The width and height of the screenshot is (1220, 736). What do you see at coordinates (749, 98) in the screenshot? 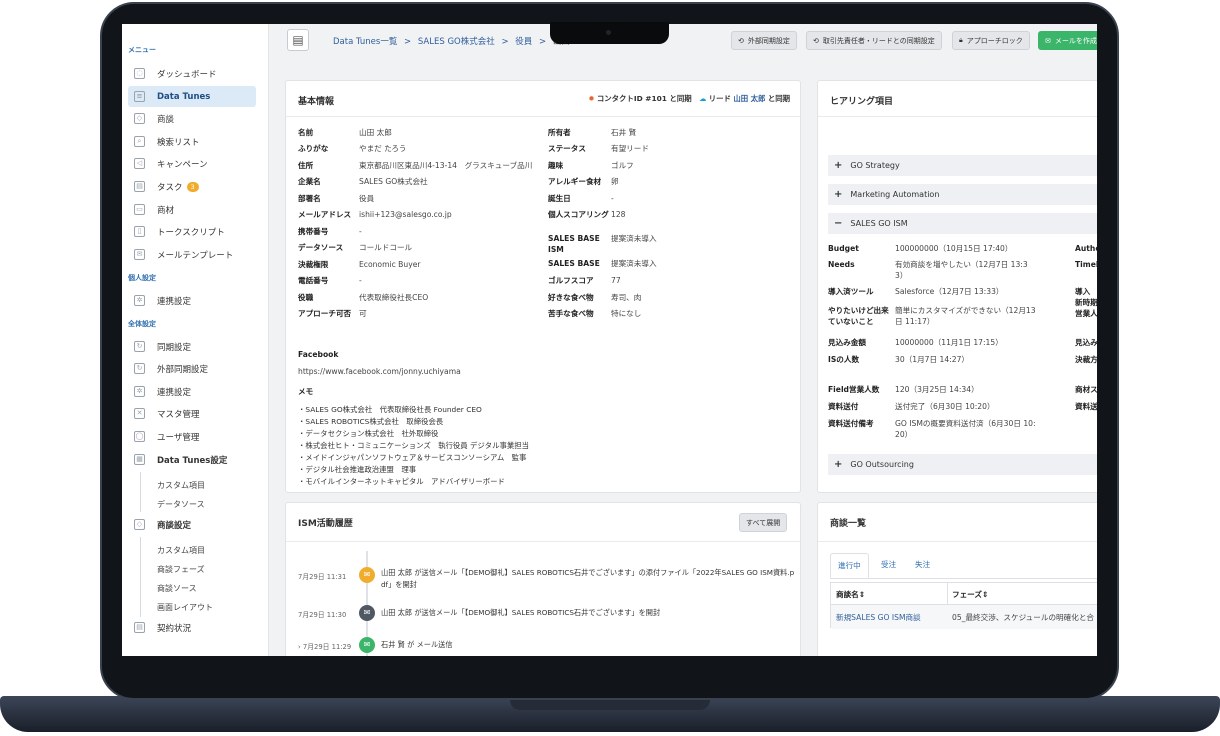
I see `lead-sync-link: 山田 太郎` at bounding box center [749, 98].